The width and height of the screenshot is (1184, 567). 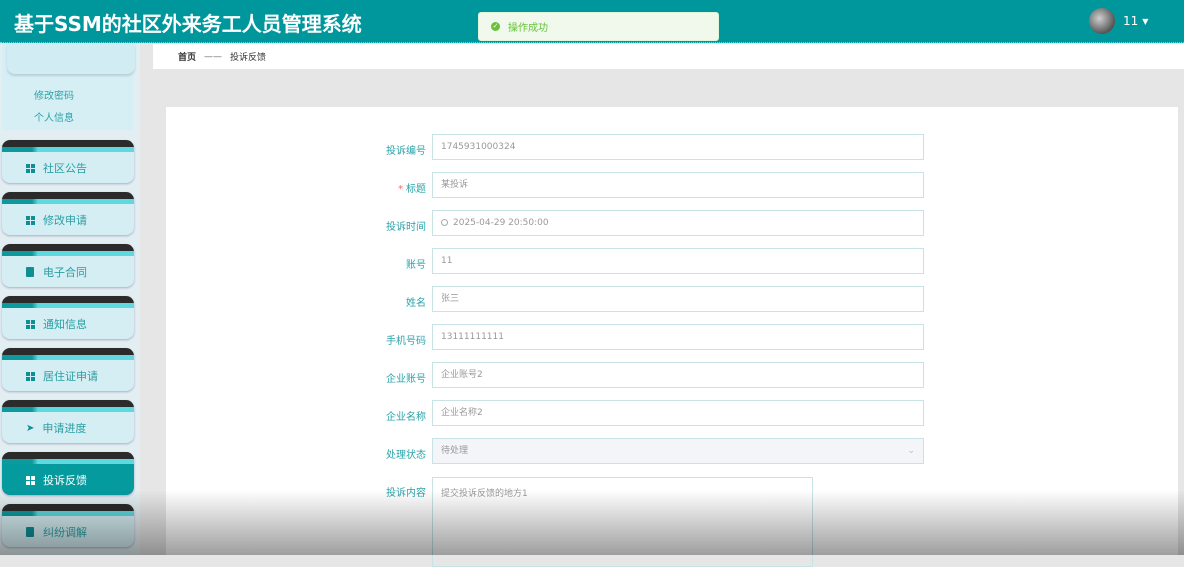 I want to click on field-label: 手机号码, so click(x=406, y=341).